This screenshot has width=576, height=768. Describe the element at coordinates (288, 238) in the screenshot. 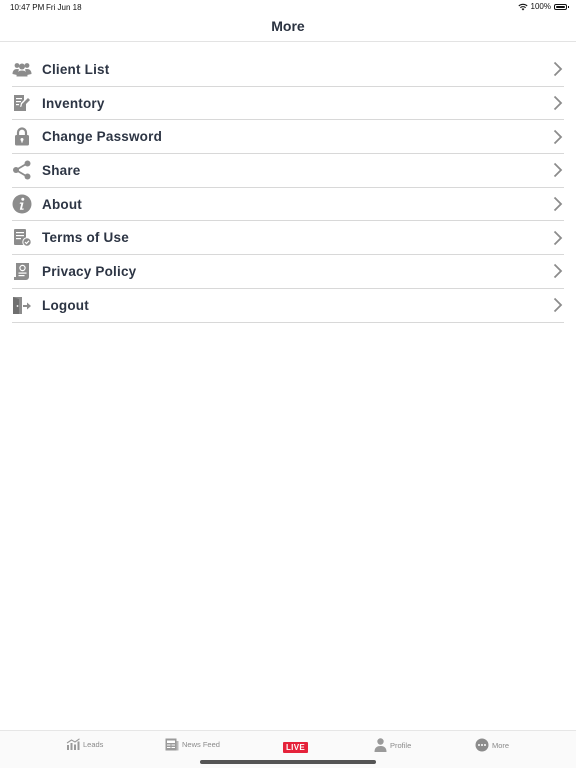

I see `menu-item-terms-of-use: Terms of Use` at that location.